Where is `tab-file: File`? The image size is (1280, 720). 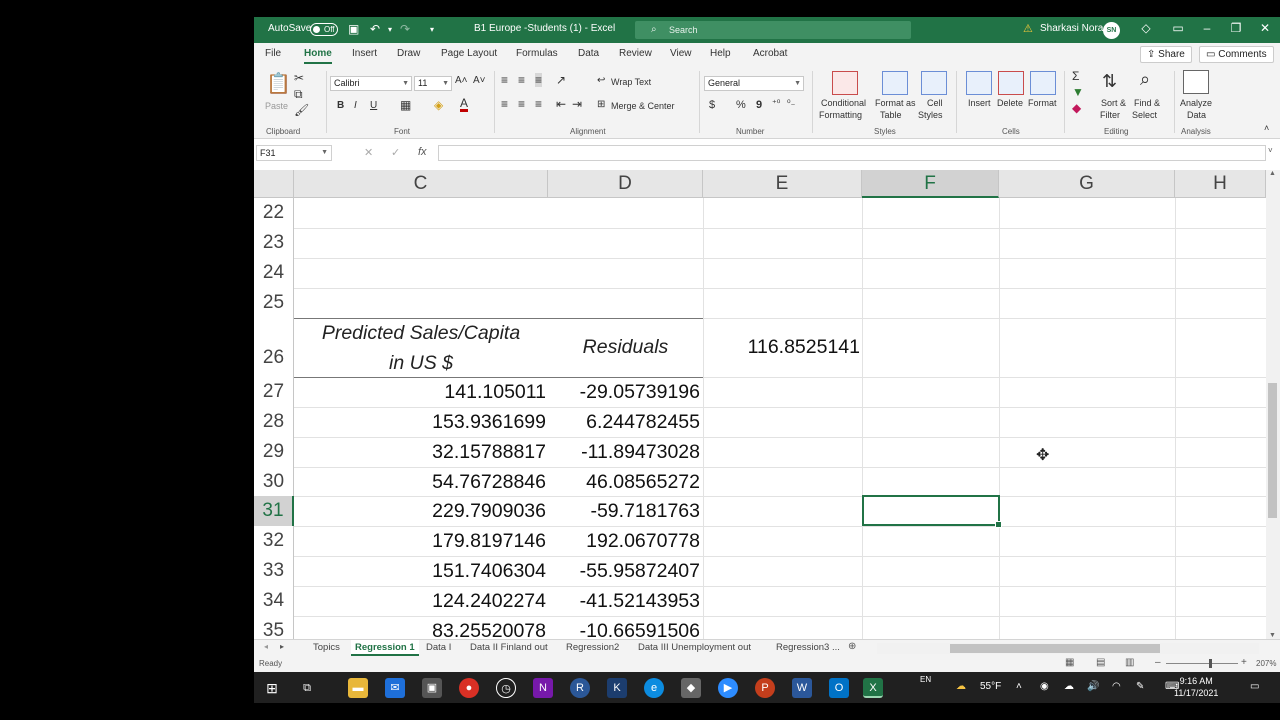
tab-file: File is located at coordinates (273, 53).